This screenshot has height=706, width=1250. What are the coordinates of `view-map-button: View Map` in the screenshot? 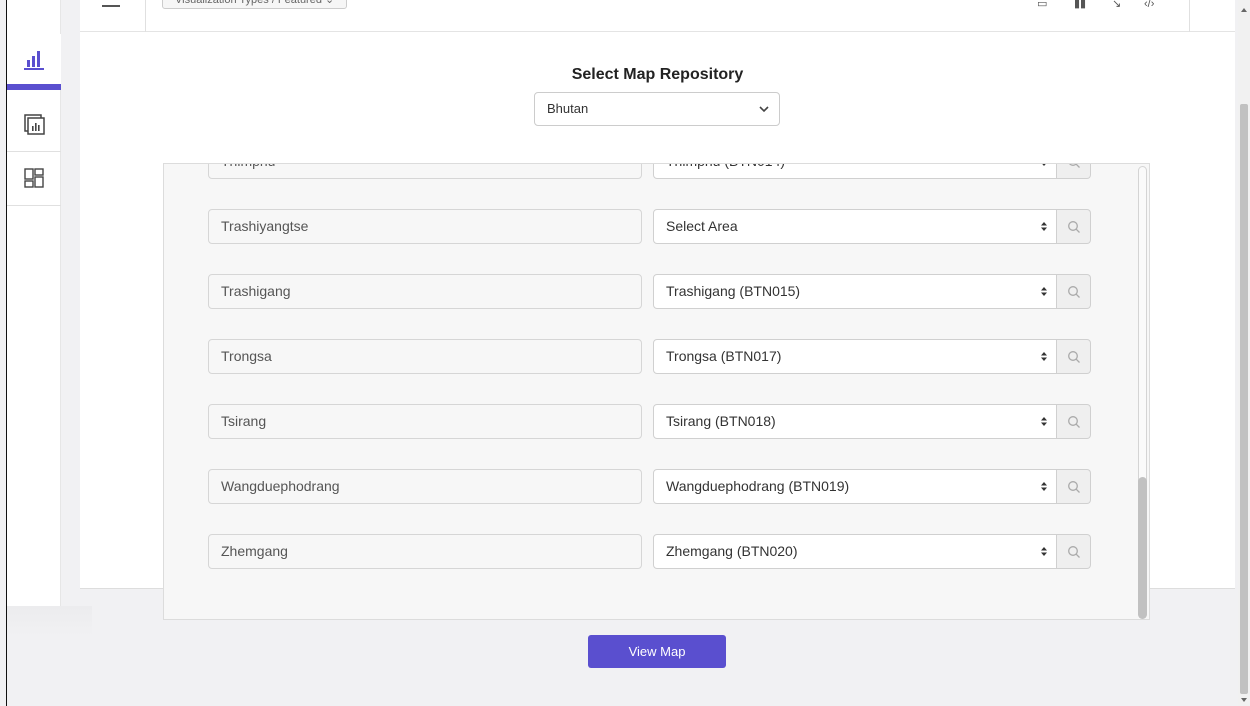 It's located at (657, 651).